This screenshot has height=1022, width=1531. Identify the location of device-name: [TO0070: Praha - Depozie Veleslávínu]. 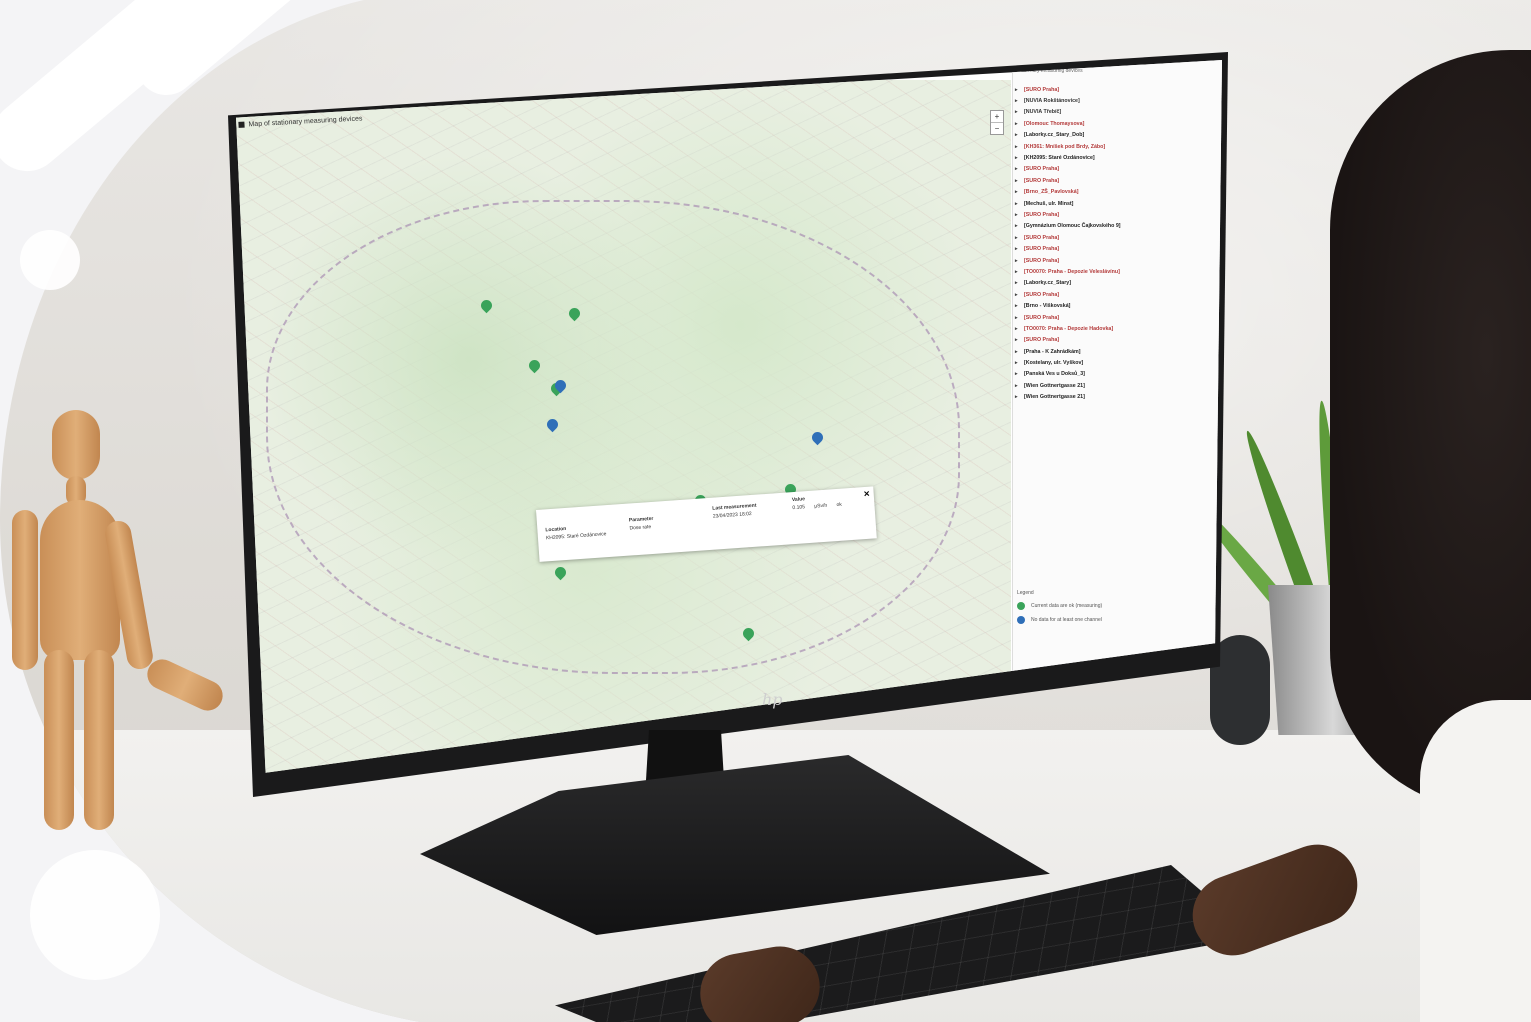
(1072, 271).